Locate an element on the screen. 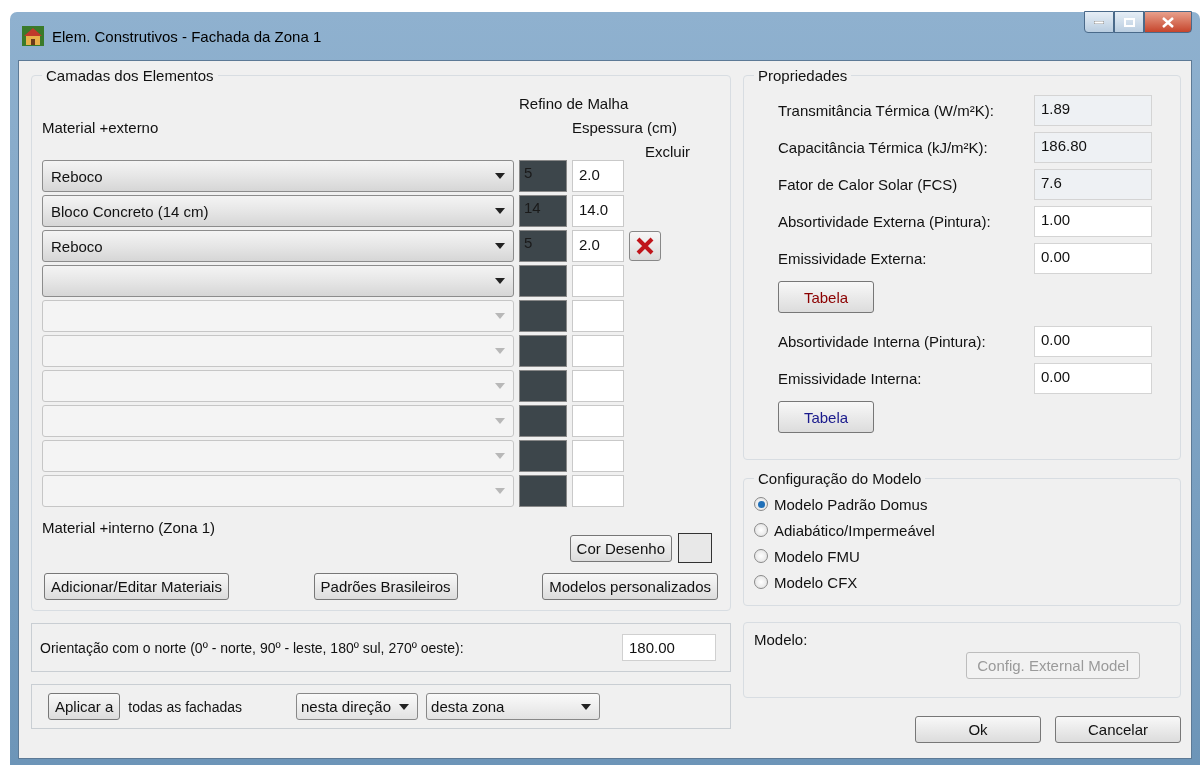  action-button: Padrões Brasileiros is located at coordinates (385, 586).